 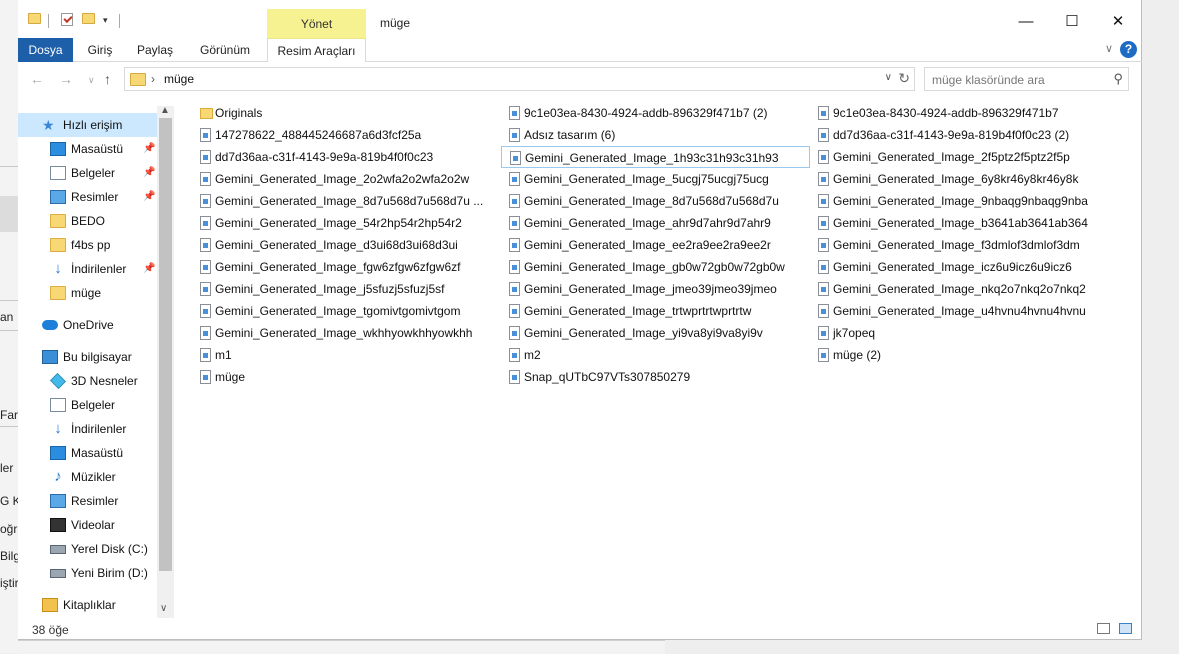 I want to click on file-item: Gemini_Generated_Image_9nbaqg9nbaqg9nba, so click(x=964, y=201).